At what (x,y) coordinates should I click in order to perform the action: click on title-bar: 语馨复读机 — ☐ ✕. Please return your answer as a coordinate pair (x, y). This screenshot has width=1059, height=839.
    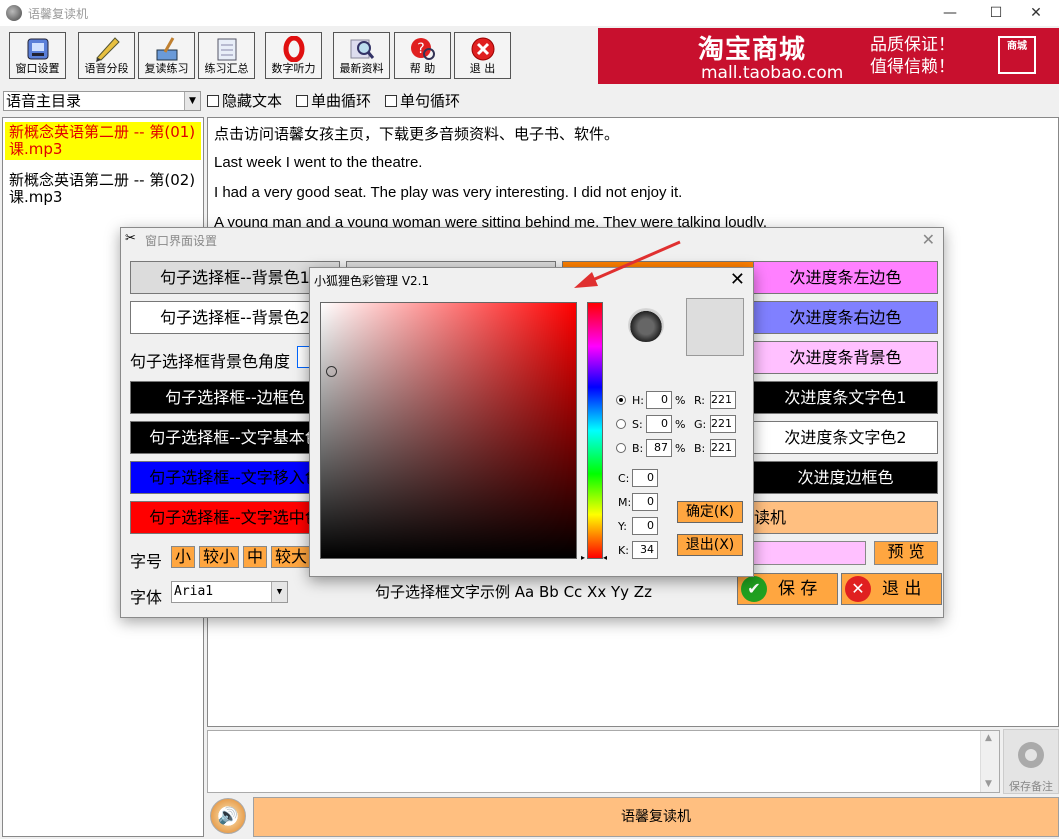
    Looking at the image, I should click on (529, 13).